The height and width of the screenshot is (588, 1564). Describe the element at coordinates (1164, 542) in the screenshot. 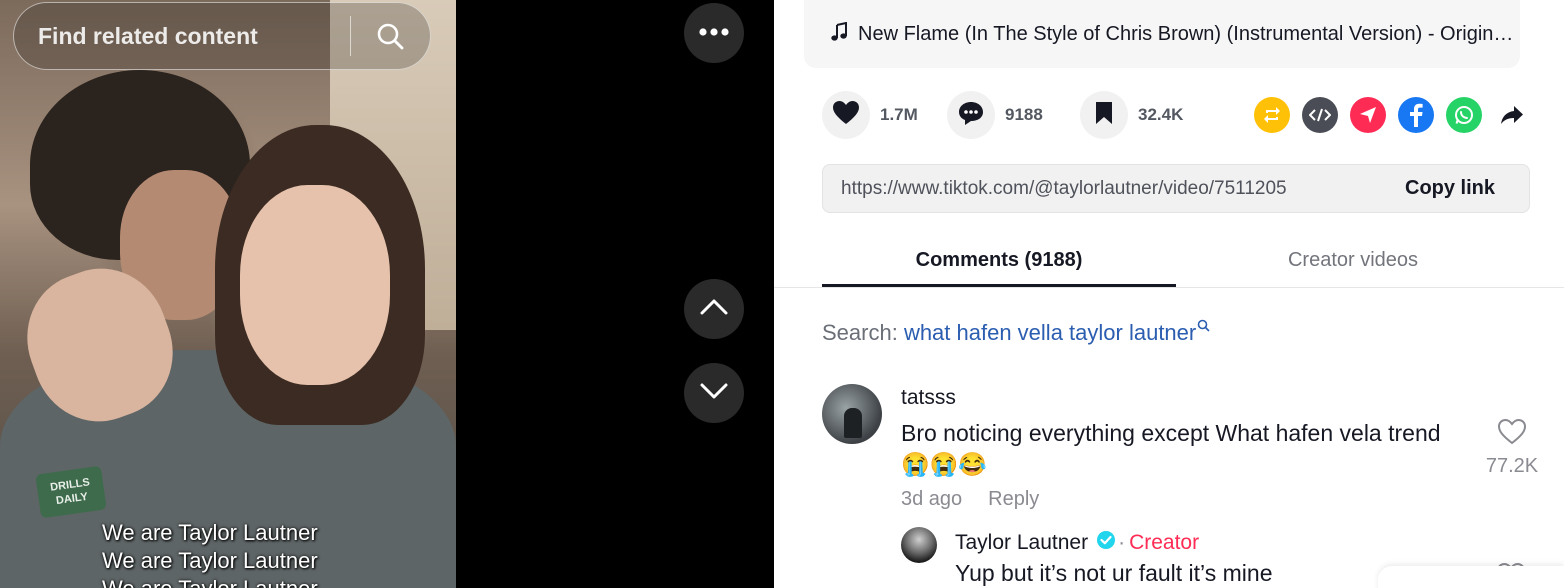

I see `creator-label: Creator` at that location.